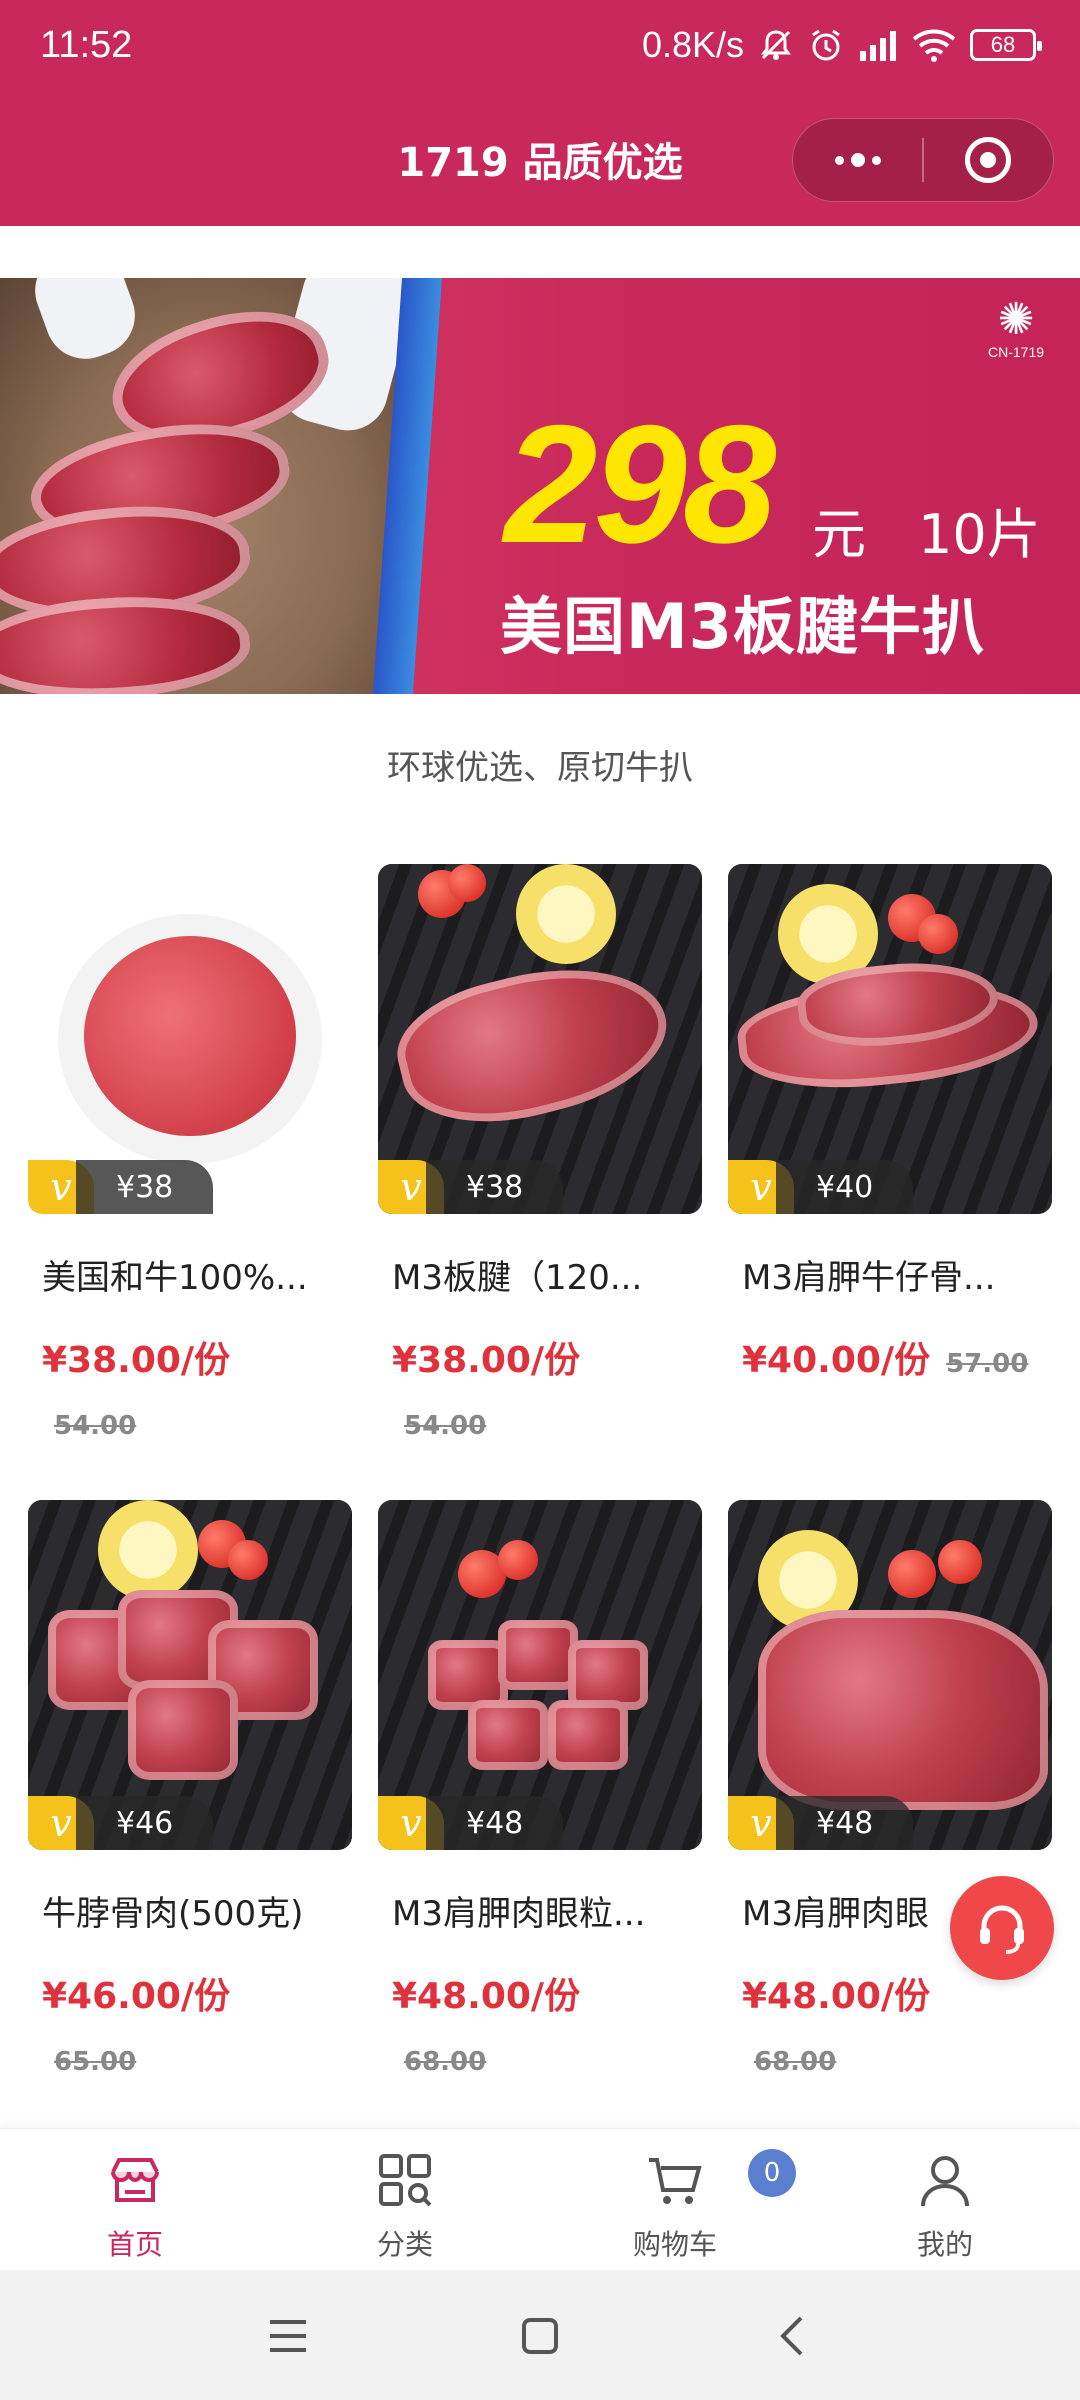  What do you see at coordinates (826, 45) in the screenshot?
I see `alarm-icon` at bounding box center [826, 45].